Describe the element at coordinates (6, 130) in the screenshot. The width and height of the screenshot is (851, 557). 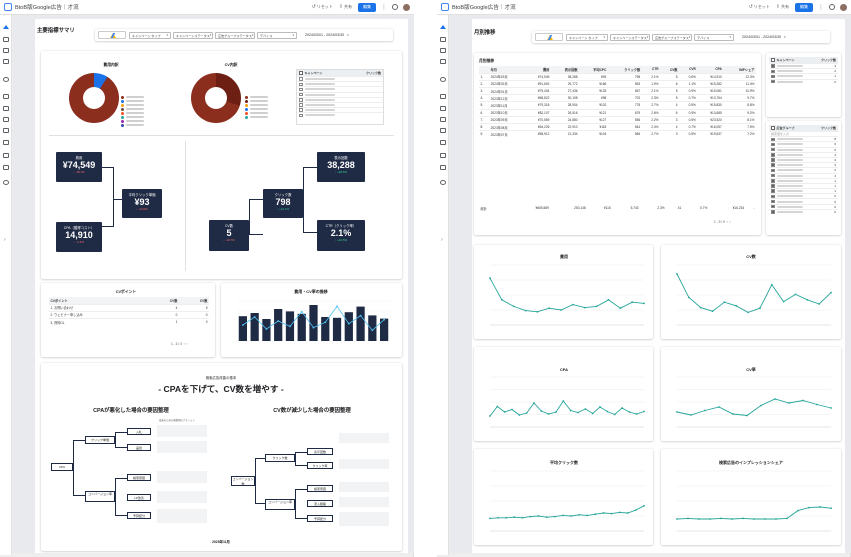
I see `table-icon` at that location.